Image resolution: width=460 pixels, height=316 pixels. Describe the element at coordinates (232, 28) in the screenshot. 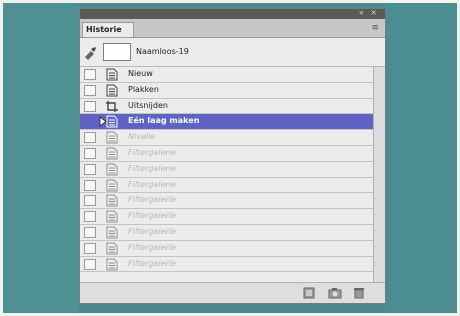

I see `tab-bar: Historie ≡` at that location.